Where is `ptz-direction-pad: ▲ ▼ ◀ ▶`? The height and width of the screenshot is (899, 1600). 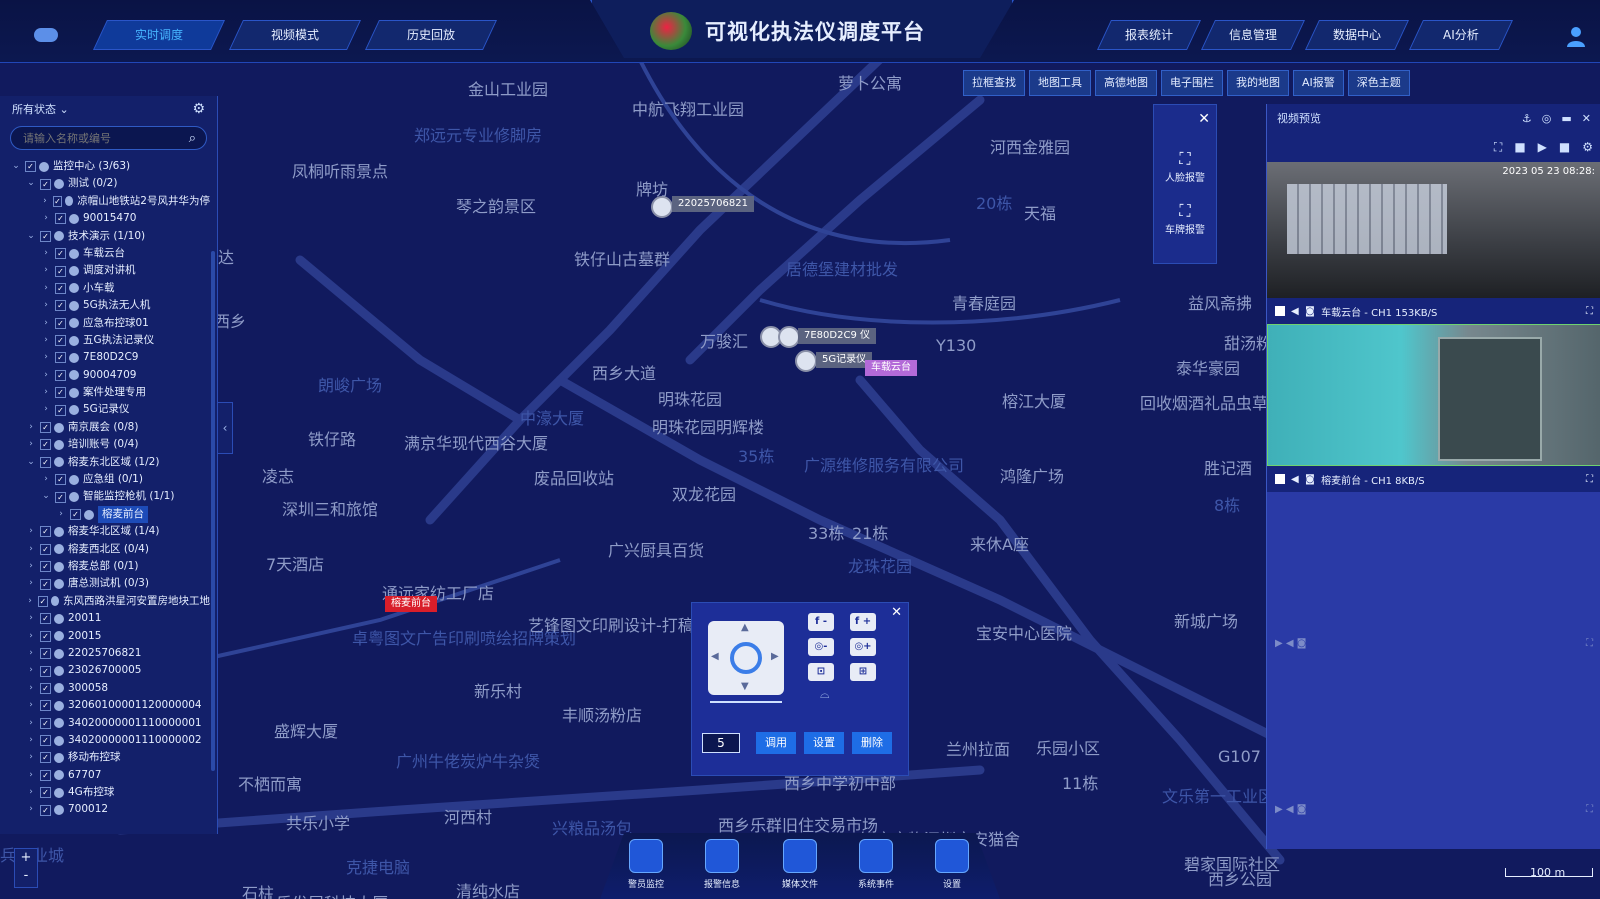 ptz-direction-pad: ▲ ▼ ◀ ▶ is located at coordinates (746, 658).